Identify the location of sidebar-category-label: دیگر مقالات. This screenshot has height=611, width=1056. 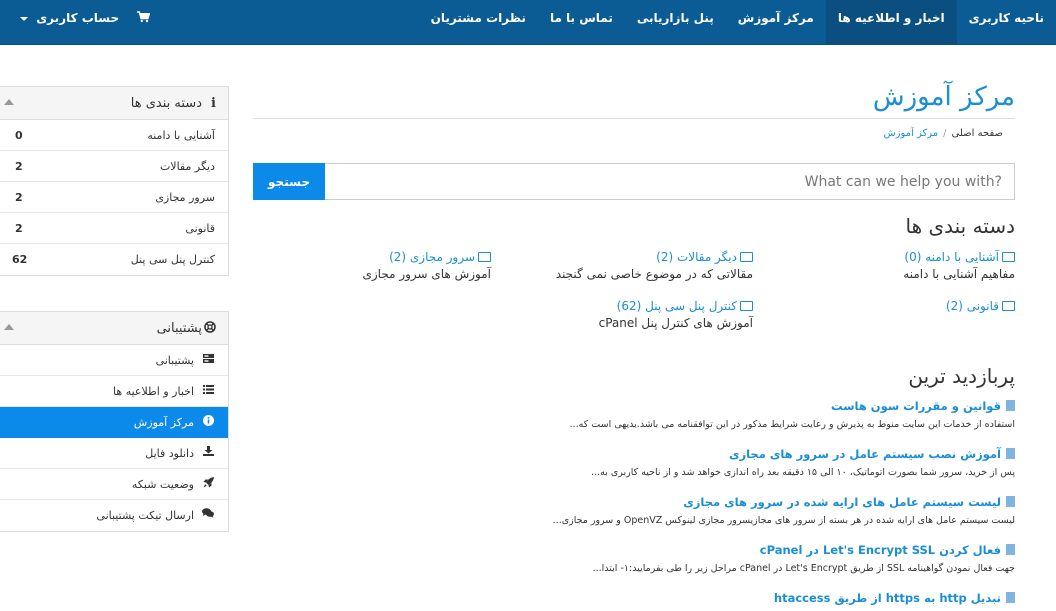
(187, 166).